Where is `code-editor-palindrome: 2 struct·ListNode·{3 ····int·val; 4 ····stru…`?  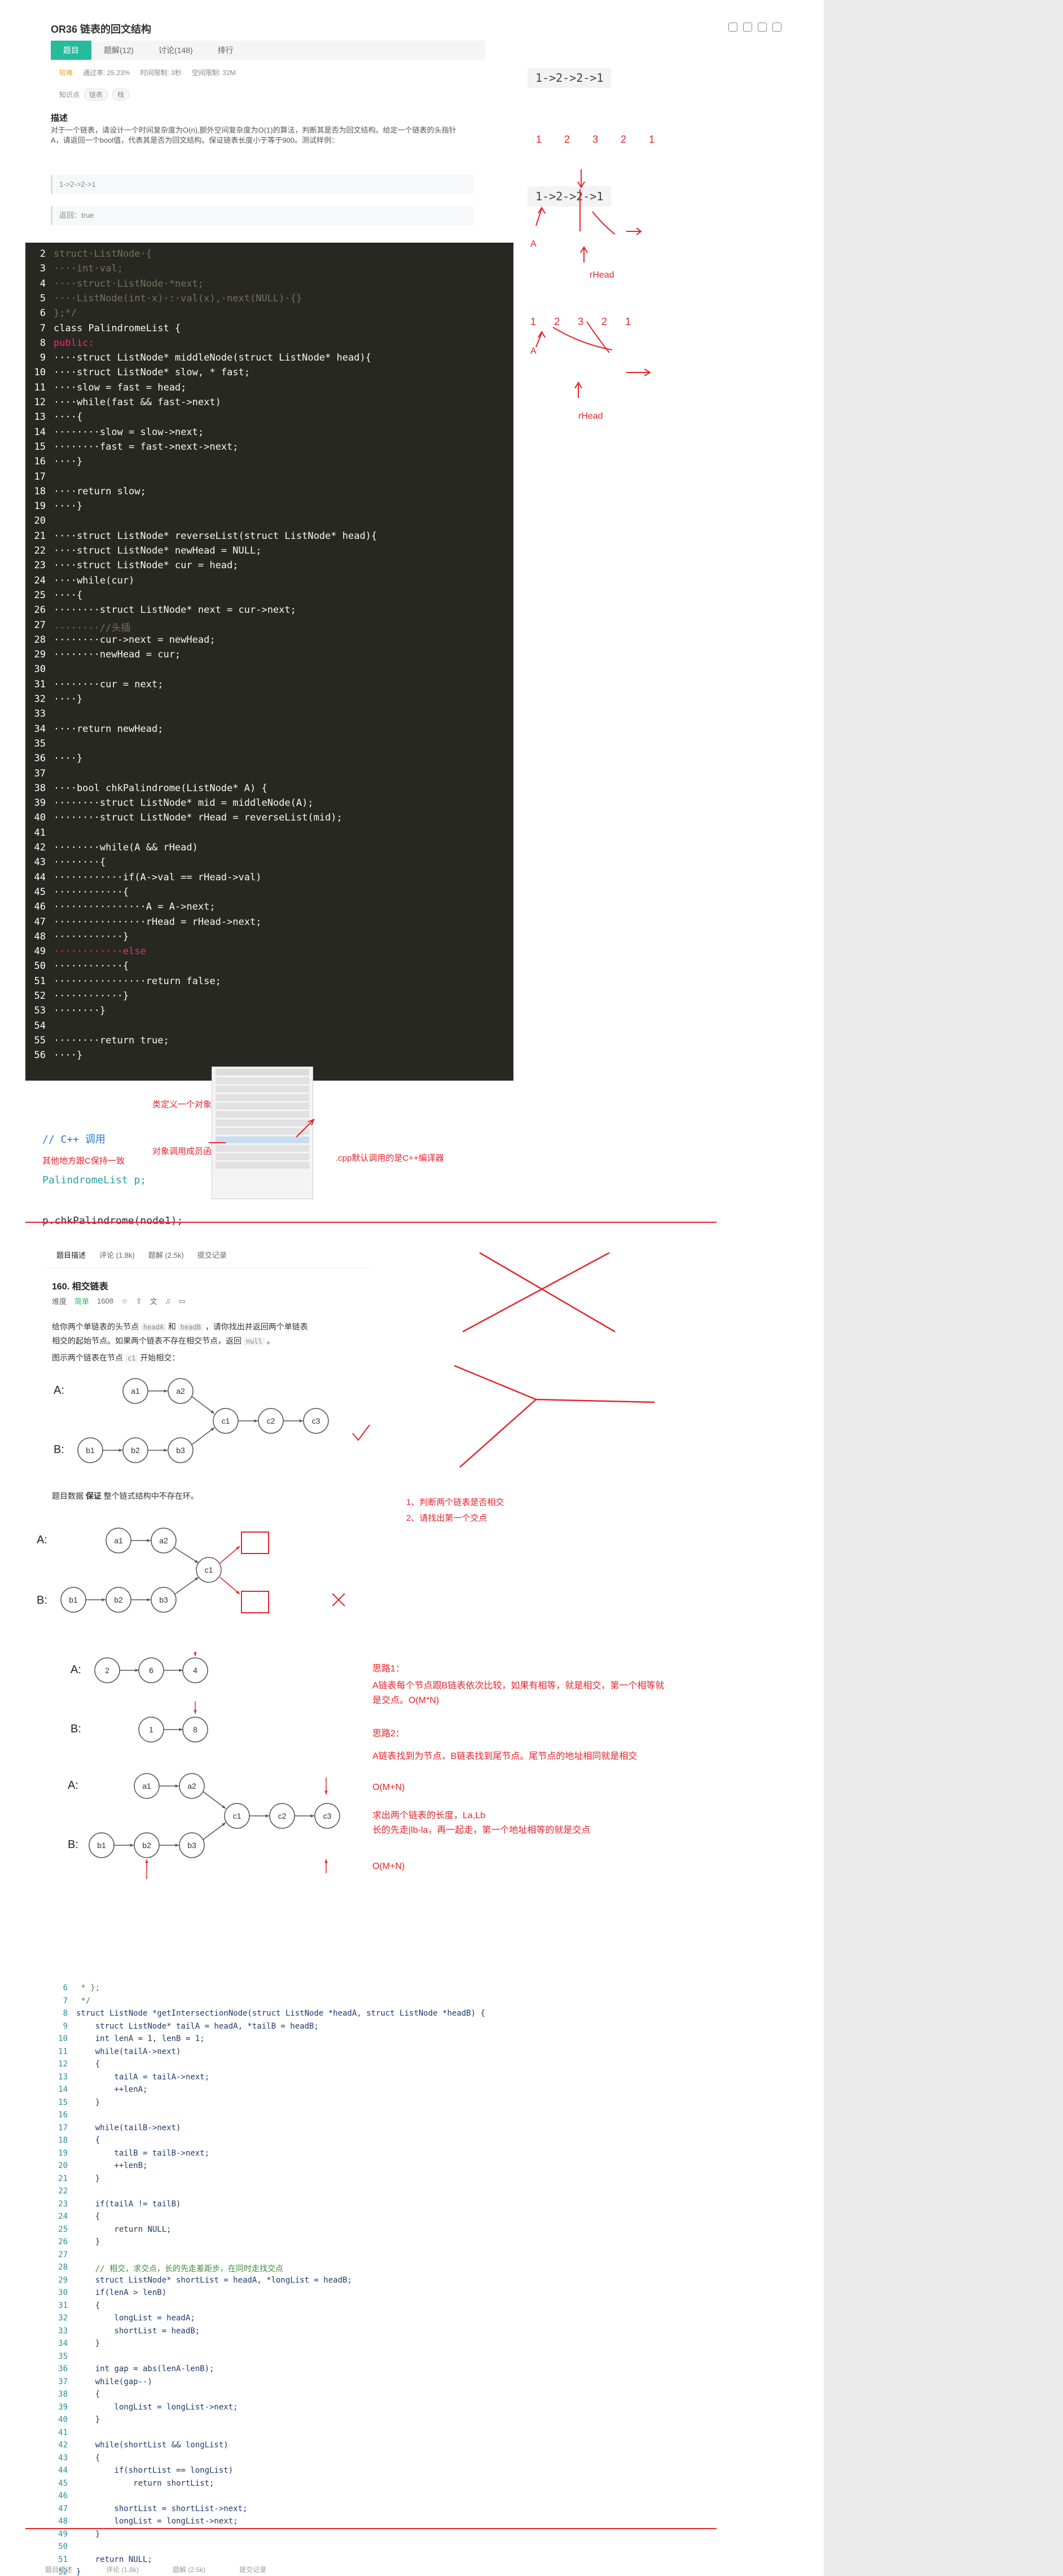 code-editor-palindrome: 2 struct·ListNode·{3 ····int·val; 4 ····stru… is located at coordinates (269, 662).